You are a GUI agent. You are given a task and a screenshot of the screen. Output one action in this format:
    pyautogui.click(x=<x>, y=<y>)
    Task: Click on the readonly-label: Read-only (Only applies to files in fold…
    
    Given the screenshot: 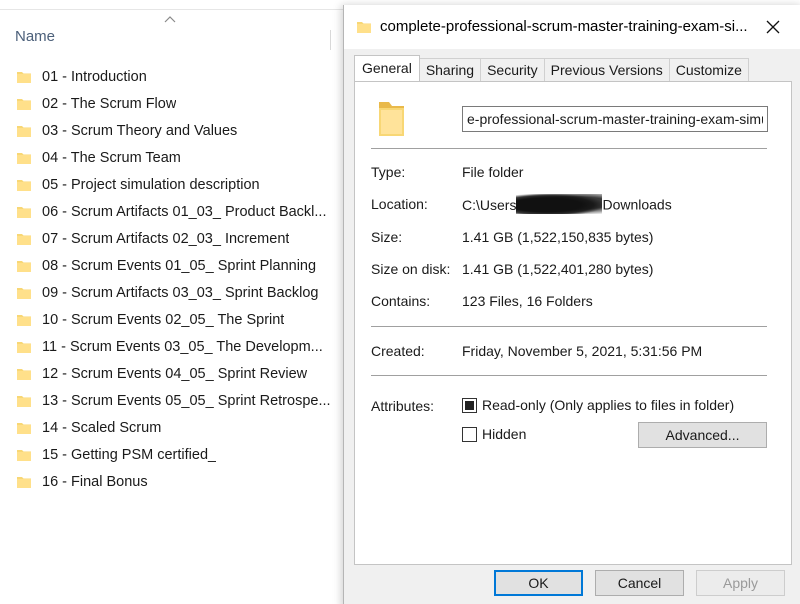 What is the action you would take?
    pyautogui.click(x=608, y=405)
    